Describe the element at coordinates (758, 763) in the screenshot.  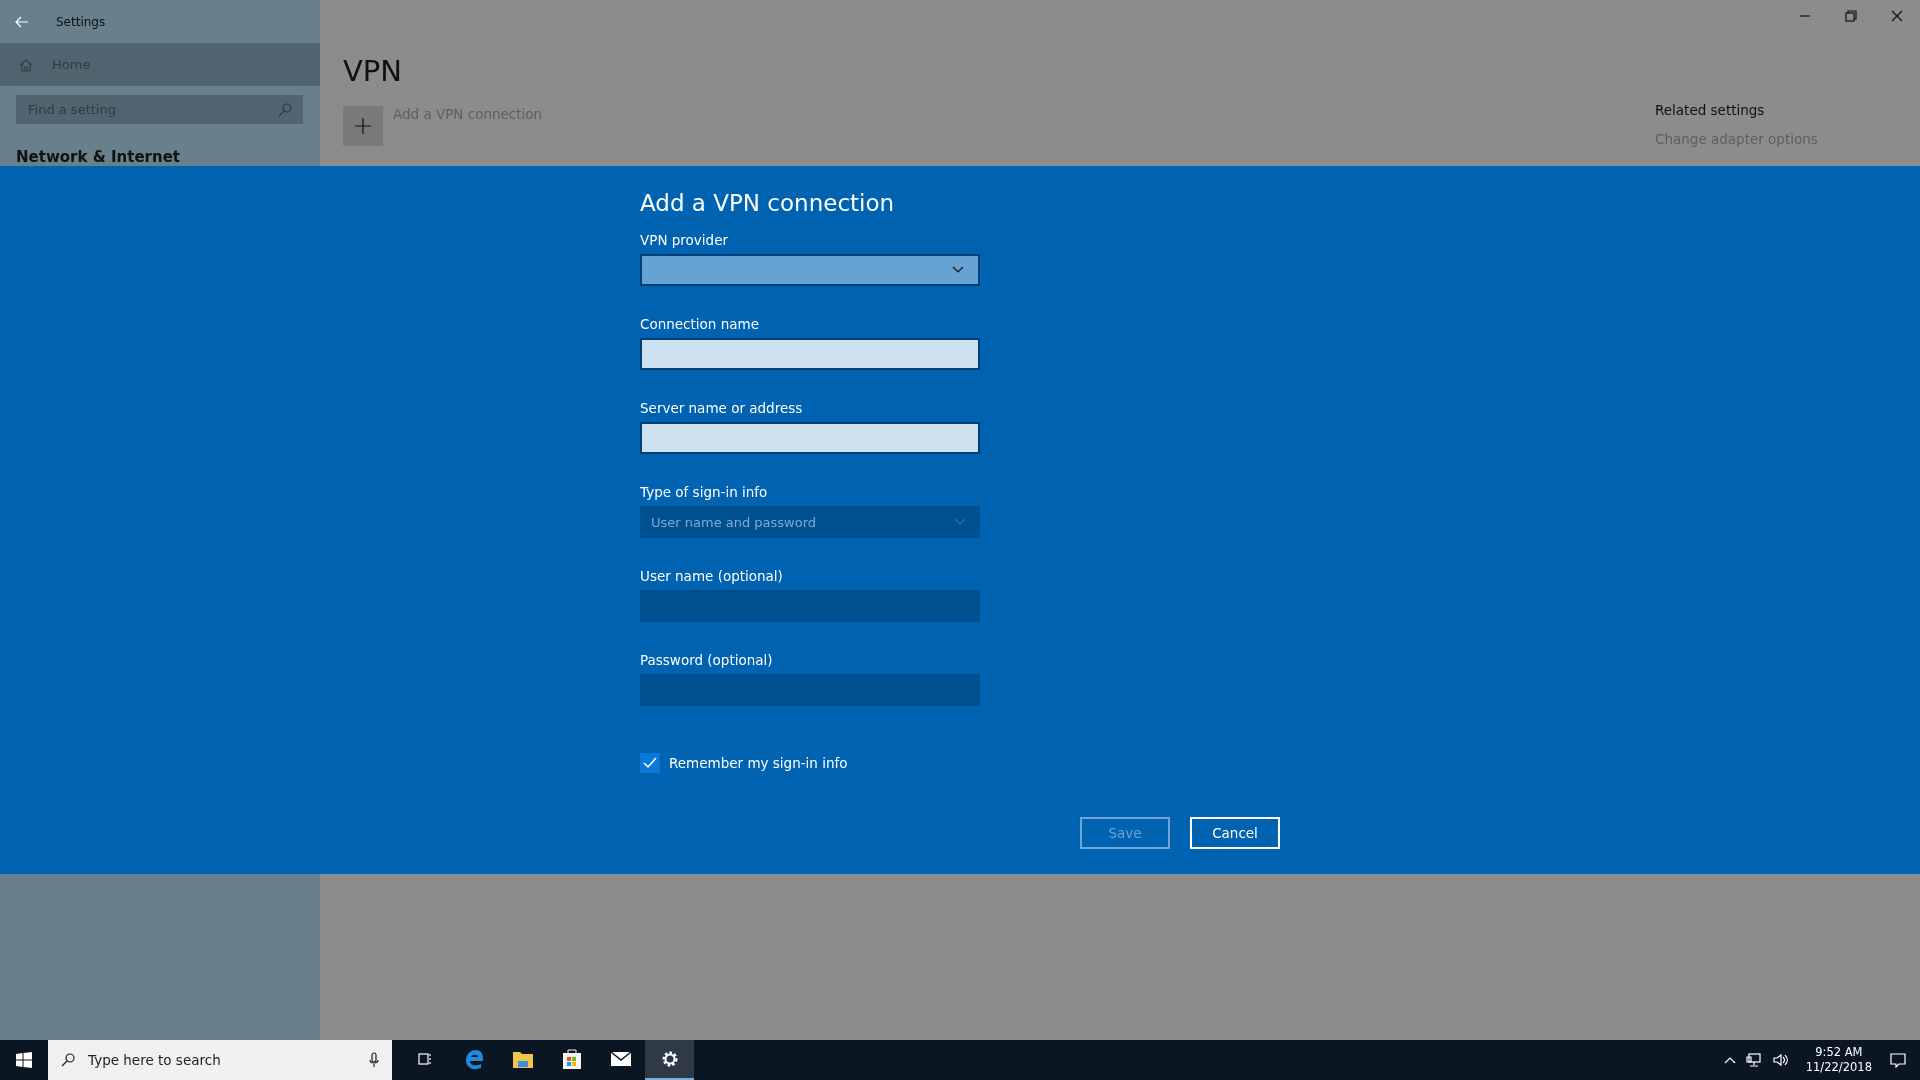
I see `checkbox-label: Remember my sign-in info` at that location.